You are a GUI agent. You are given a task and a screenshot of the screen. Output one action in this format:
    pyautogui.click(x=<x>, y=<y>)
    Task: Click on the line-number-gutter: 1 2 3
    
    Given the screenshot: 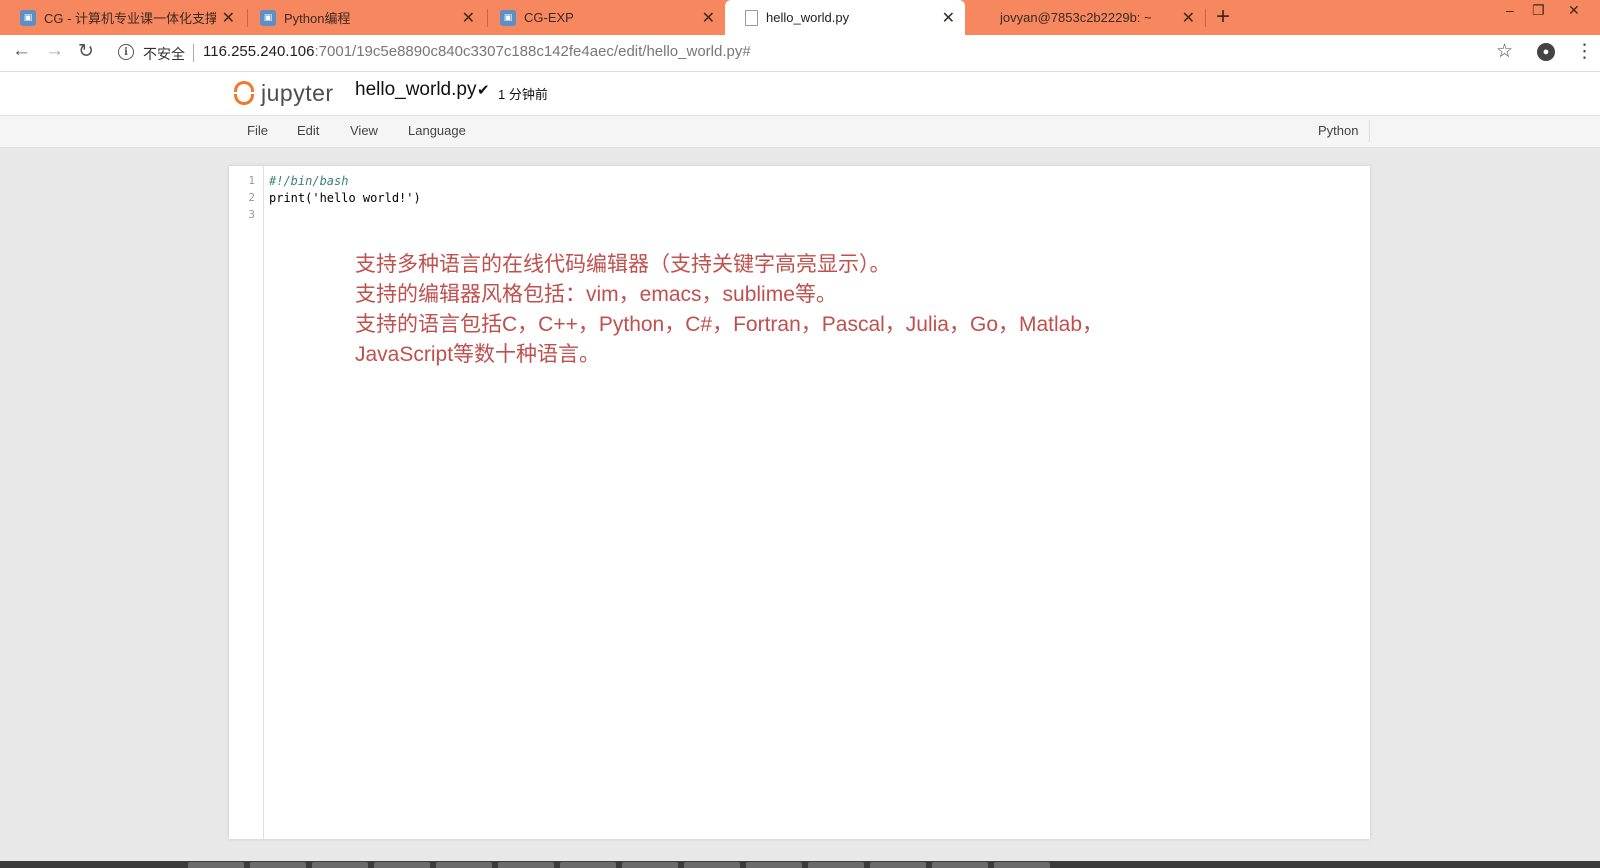 What is the action you would take?
    pyautogui.click(x=246, y=502)
    